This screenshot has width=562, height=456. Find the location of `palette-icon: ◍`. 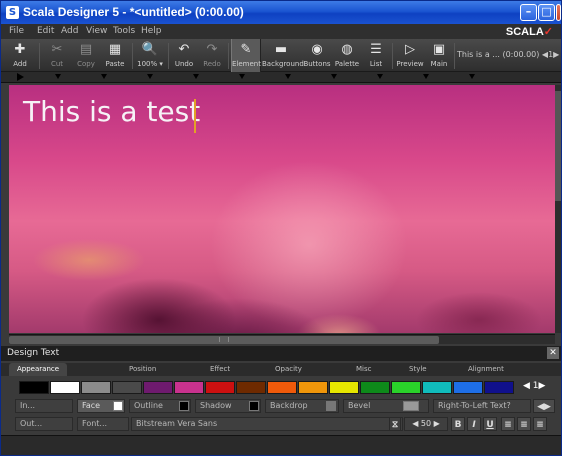

palette-icon: ◍ is located at coordinates (347, 49).